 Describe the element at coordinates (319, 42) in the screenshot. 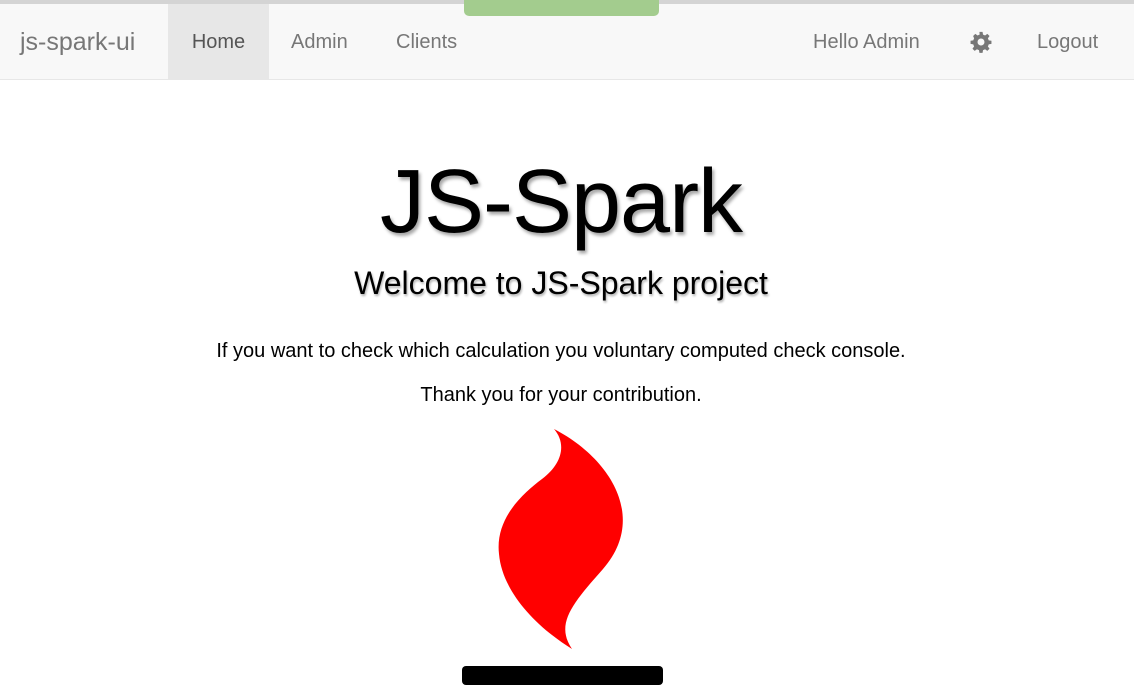

I see `nav-item-admin: Admin` at that location.